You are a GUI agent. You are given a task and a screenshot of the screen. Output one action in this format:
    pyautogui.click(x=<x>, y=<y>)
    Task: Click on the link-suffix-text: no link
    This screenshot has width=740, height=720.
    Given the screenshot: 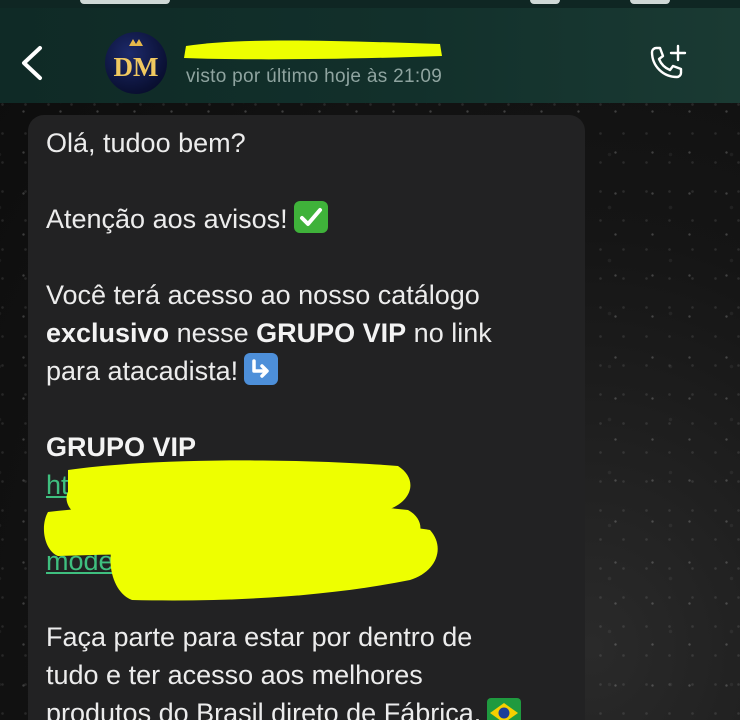 What is the action you would take?
    pyautogui.click(x=449, y=333)
    